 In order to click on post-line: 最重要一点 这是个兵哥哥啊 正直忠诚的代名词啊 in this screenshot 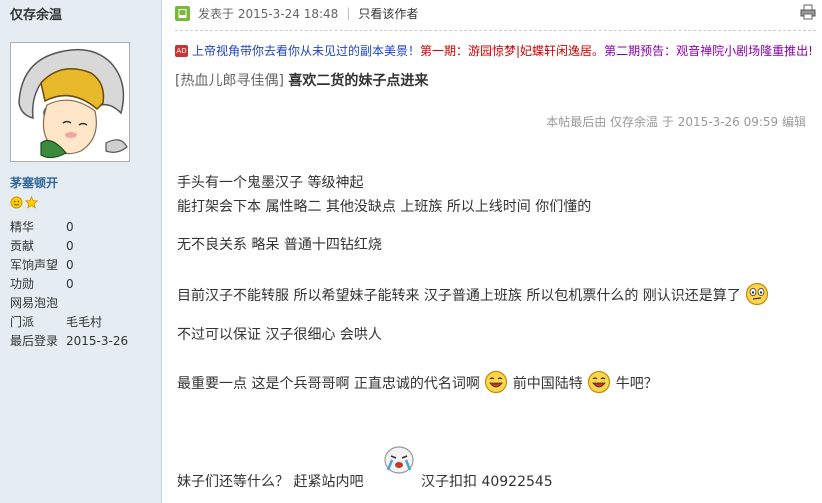, I will do `click(328, 384)`.